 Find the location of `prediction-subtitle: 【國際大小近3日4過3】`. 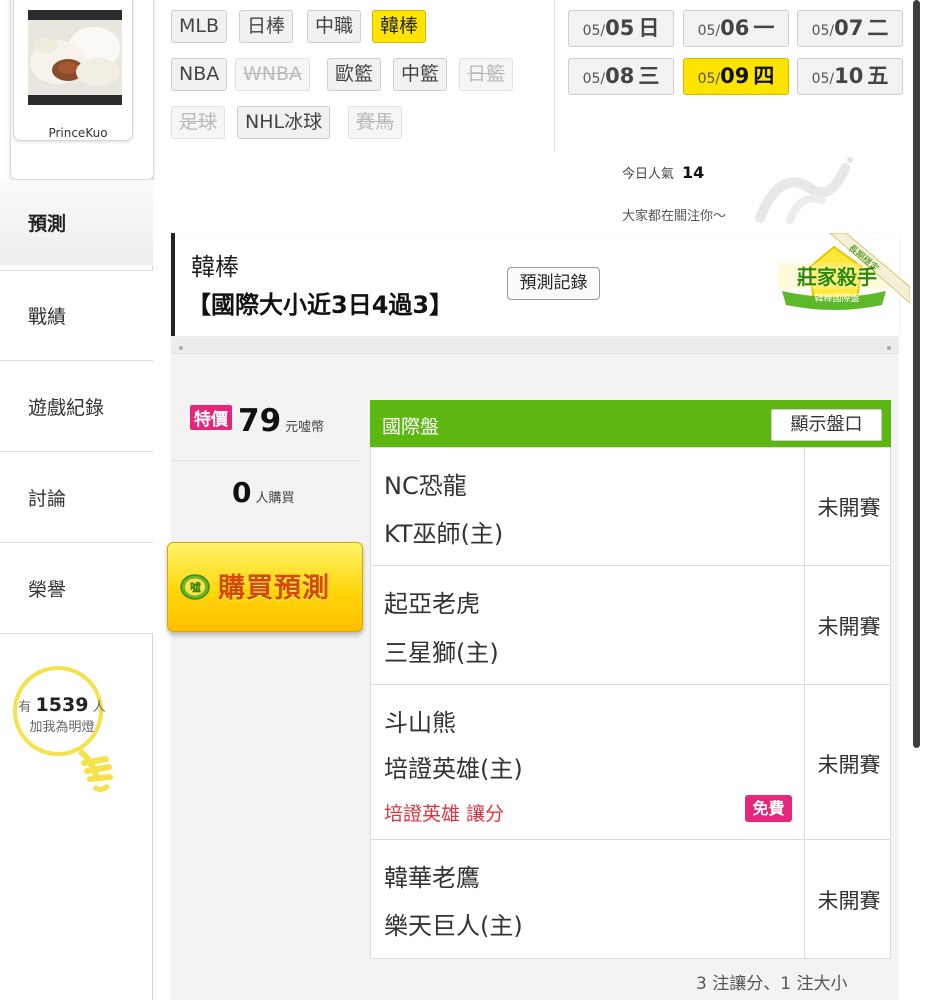

prediction-subtitle: 【國際大小近3日4過3】 is located at coordinates (320, 305).